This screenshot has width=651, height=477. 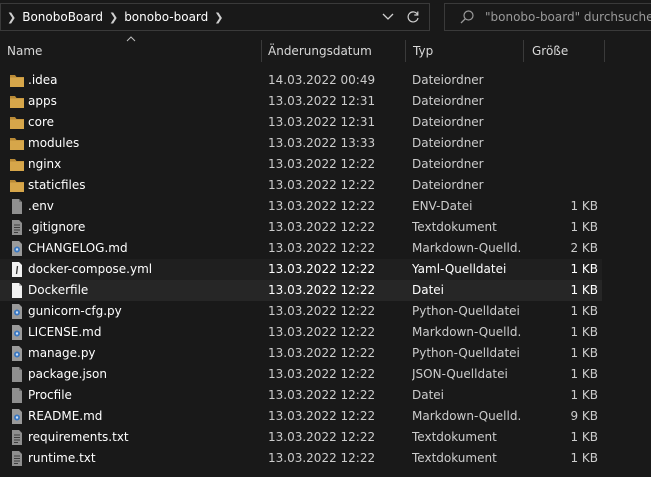 I want to click on column-header-date: Änderungsdatum, so click(x=320, y=51).